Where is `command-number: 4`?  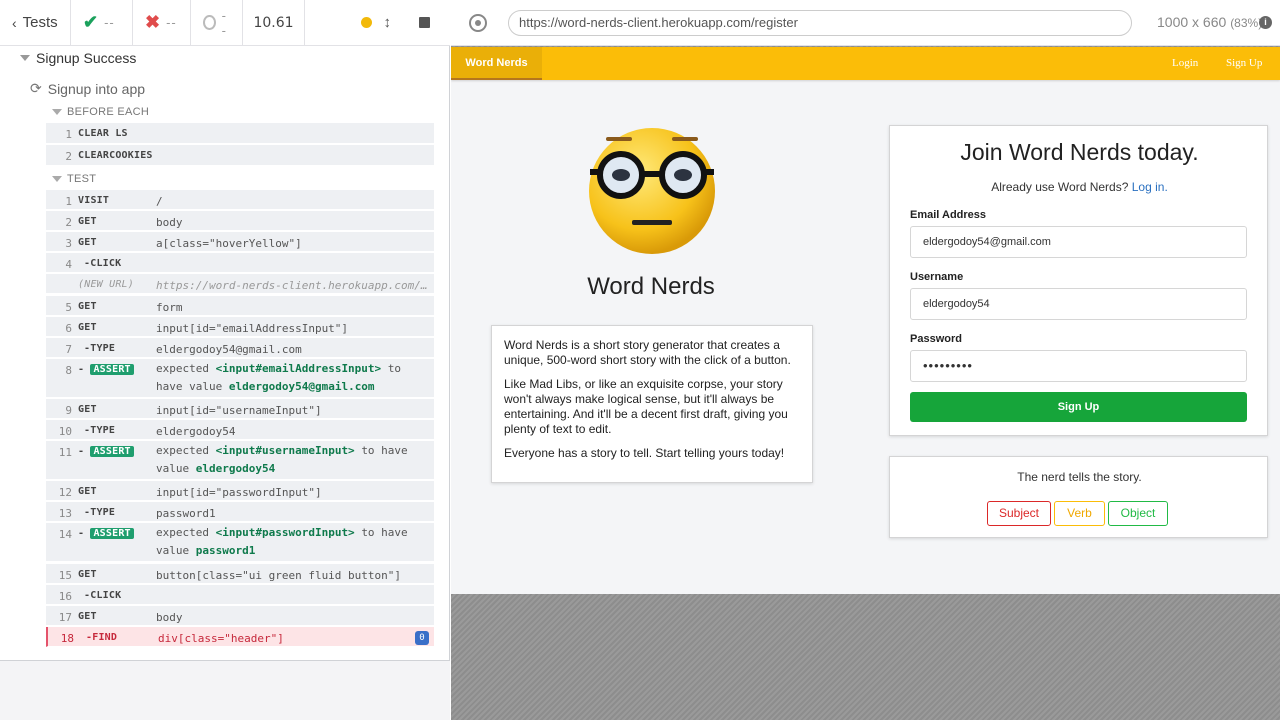
command-number: 4 is located at coordinates (68, 265).